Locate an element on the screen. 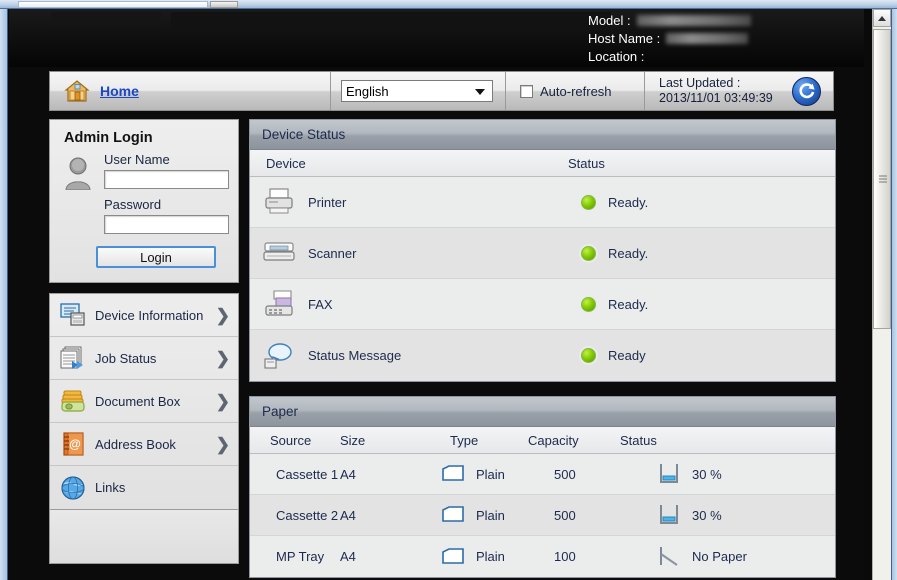 The width and height of the screenshot is (897, 580). language-select: English is located at coordinates (417, 91).